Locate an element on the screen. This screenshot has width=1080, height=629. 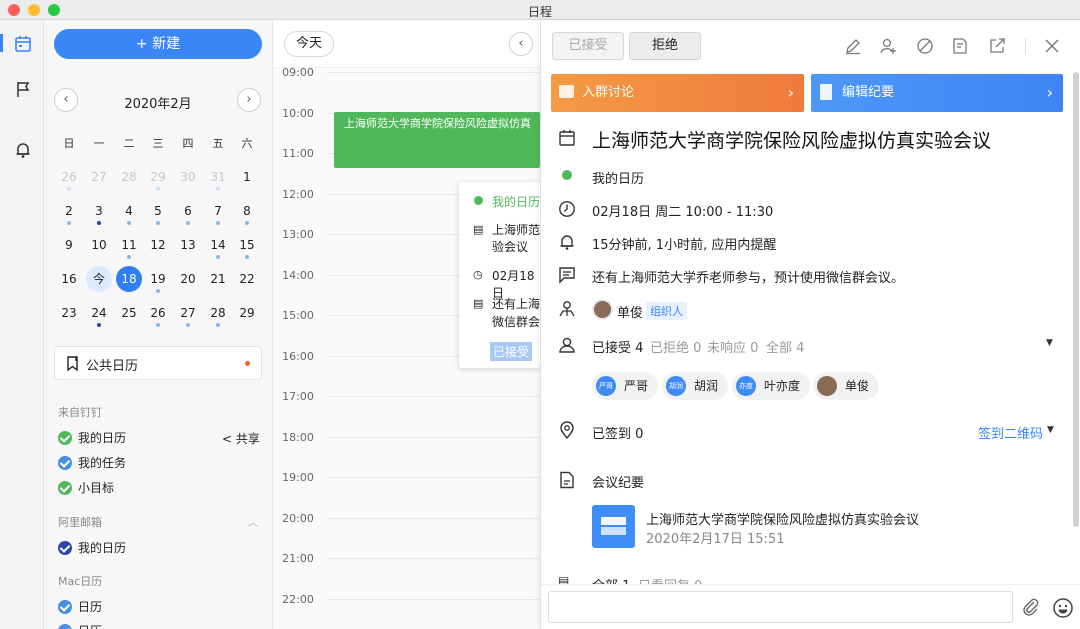
new-event-button: + 新建 is located at coordinates (158, 44).